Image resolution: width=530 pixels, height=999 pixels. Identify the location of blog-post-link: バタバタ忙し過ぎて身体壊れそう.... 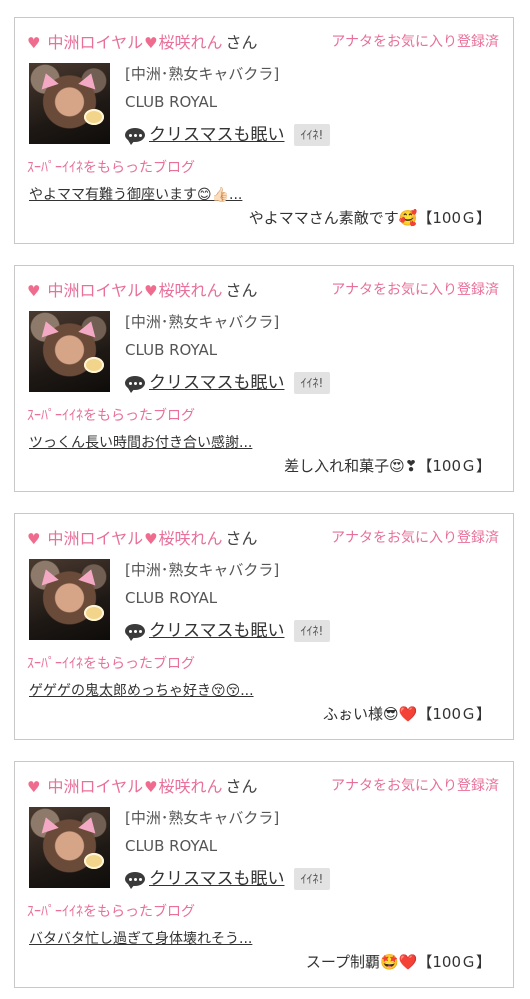
(140, 939).